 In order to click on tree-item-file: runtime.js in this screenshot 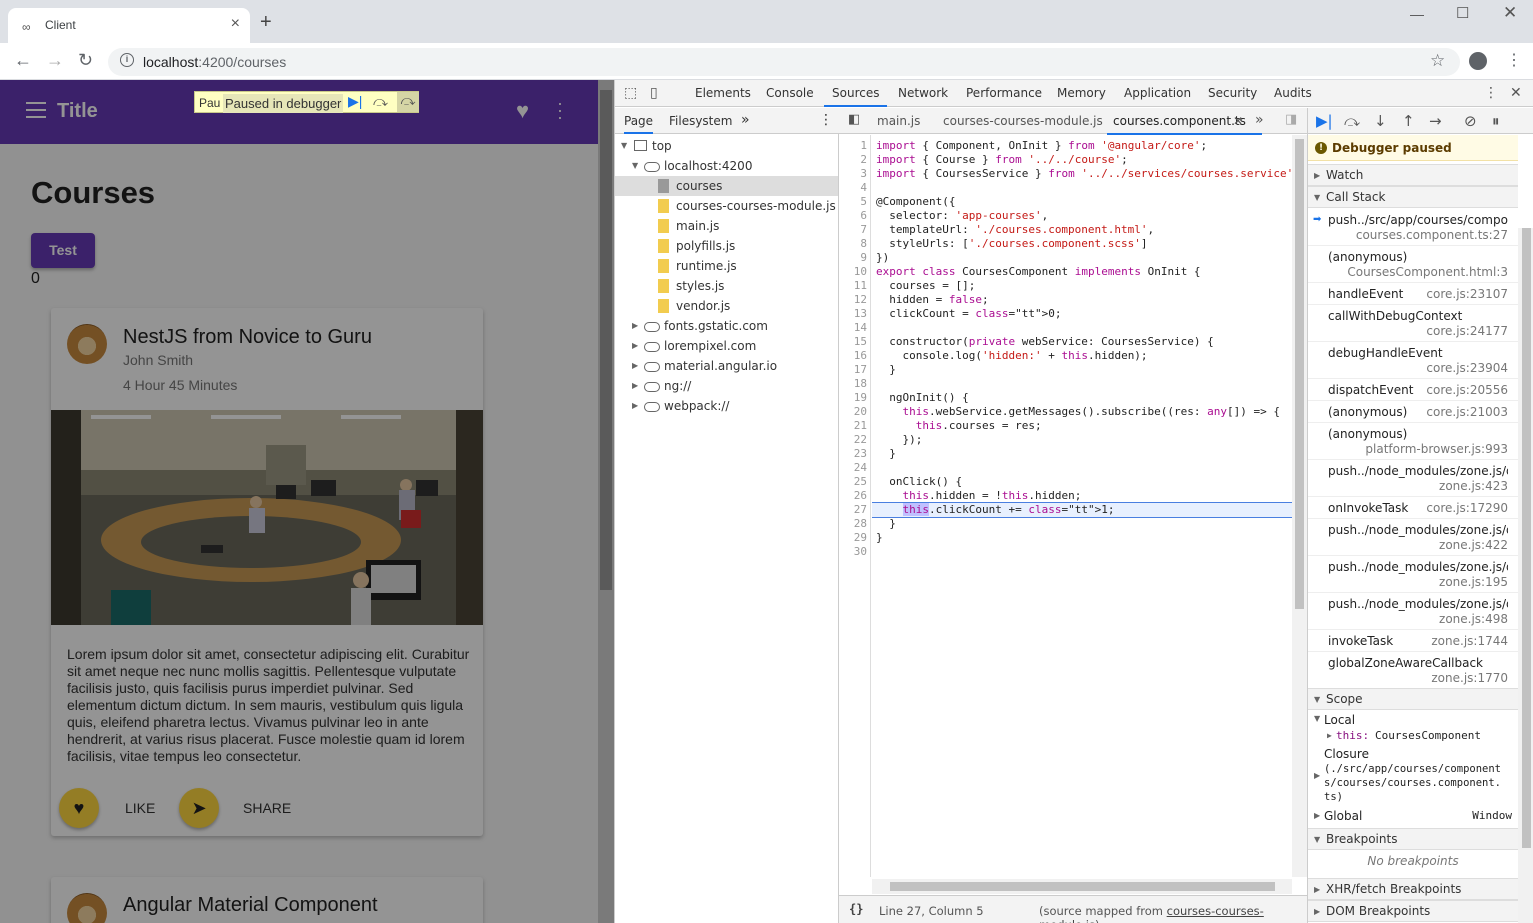, I will do `click(726, 266)`.